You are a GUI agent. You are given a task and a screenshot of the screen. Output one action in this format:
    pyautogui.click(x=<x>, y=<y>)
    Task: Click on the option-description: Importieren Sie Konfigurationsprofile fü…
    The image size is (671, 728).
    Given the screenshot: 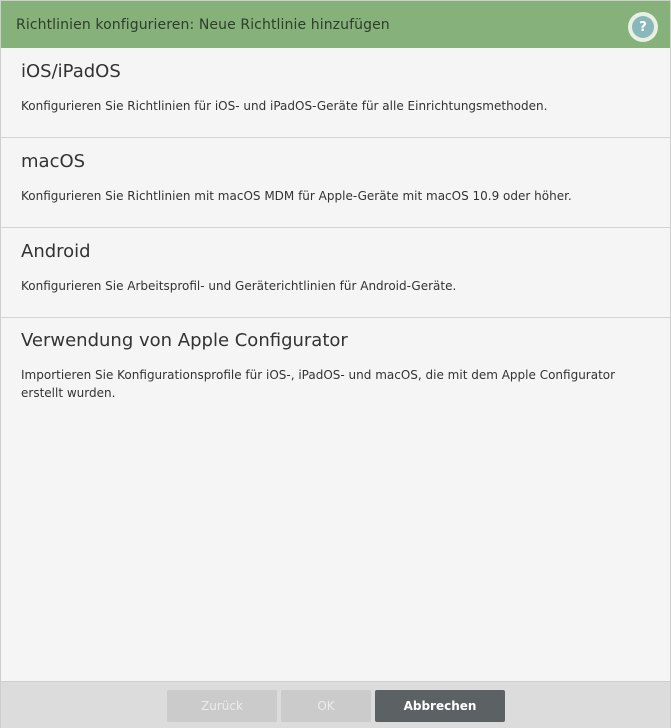 What is the action you would take?
    pyautogui.click(x=318, y=384)
    